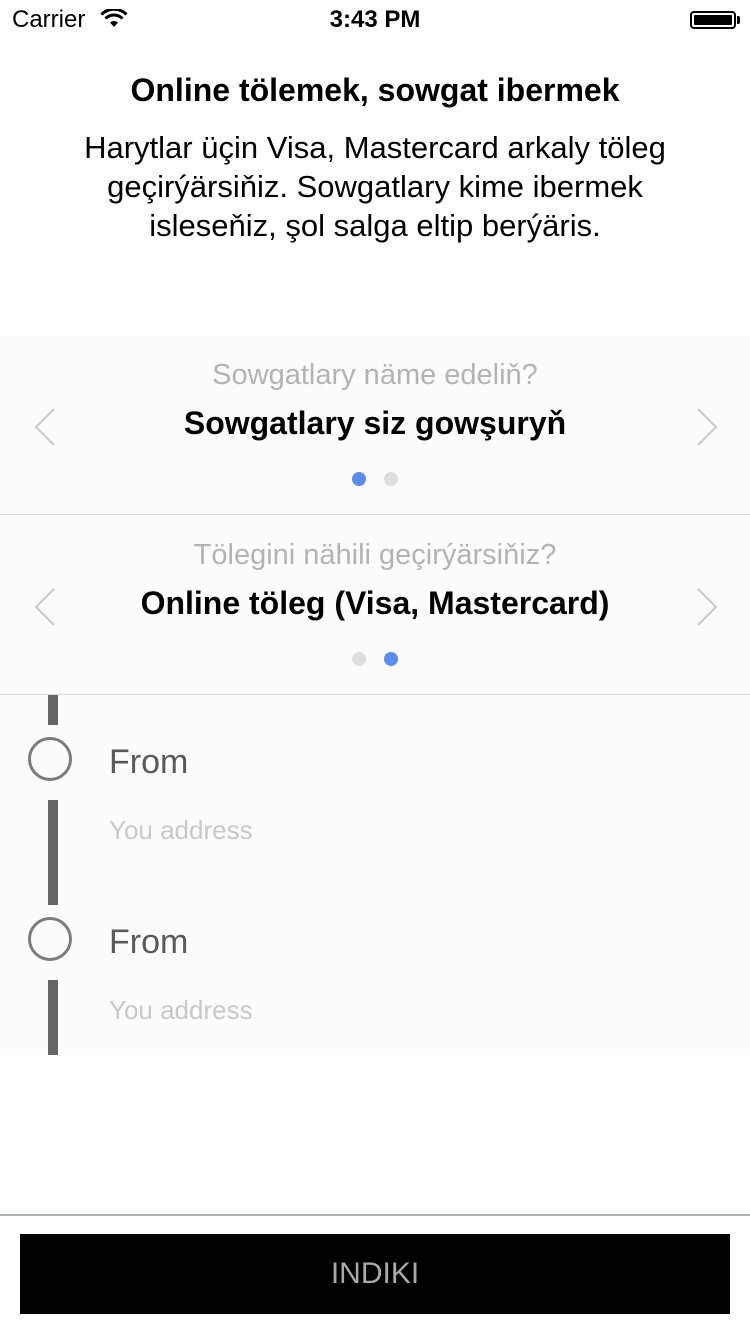 This screenshot has width=750, height=1334. I want to click on picker-answer: Sowgatlary siz gowşuryň, so click(375, 423).